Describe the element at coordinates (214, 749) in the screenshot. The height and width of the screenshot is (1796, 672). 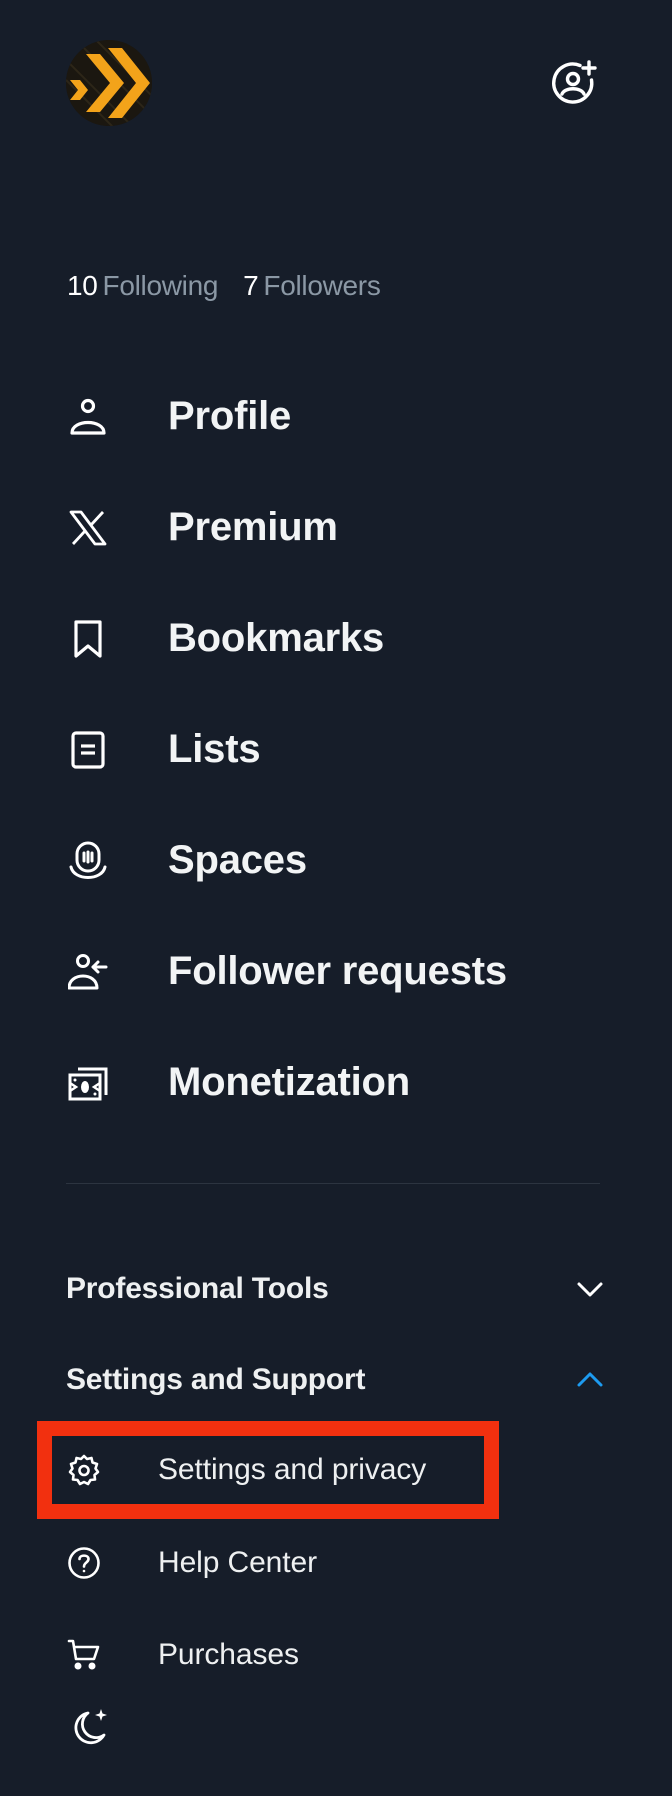
I see `nav-item-label: Lists` at that location.